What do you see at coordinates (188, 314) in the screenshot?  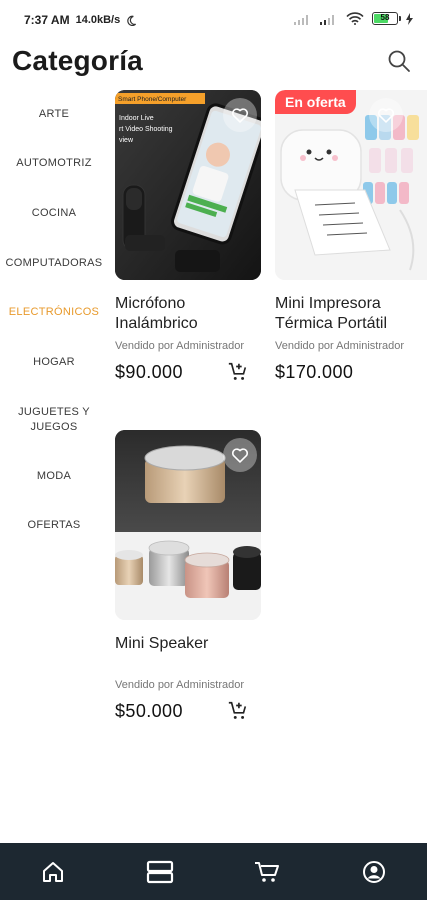 I see `product-name: Micrófono Inalámbrico` at bounding box center [188, 314].